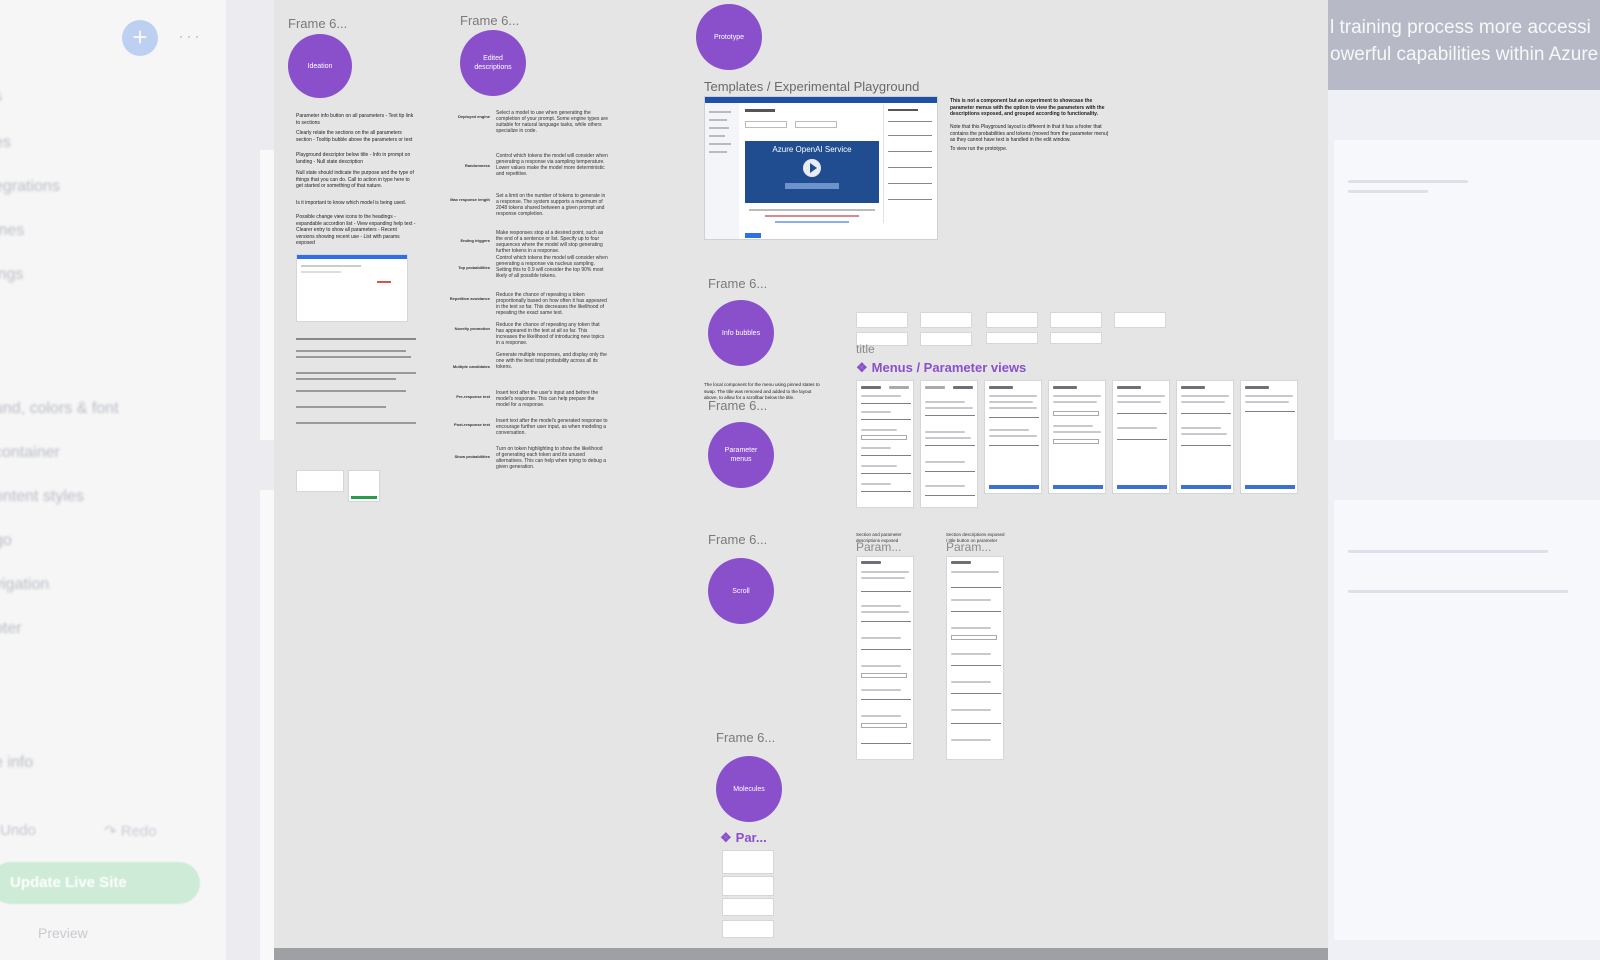  What do you see at coordinates (352, 288) in the screenshot?
I see `ideation-screenshot` at bounding box center [352, 288].